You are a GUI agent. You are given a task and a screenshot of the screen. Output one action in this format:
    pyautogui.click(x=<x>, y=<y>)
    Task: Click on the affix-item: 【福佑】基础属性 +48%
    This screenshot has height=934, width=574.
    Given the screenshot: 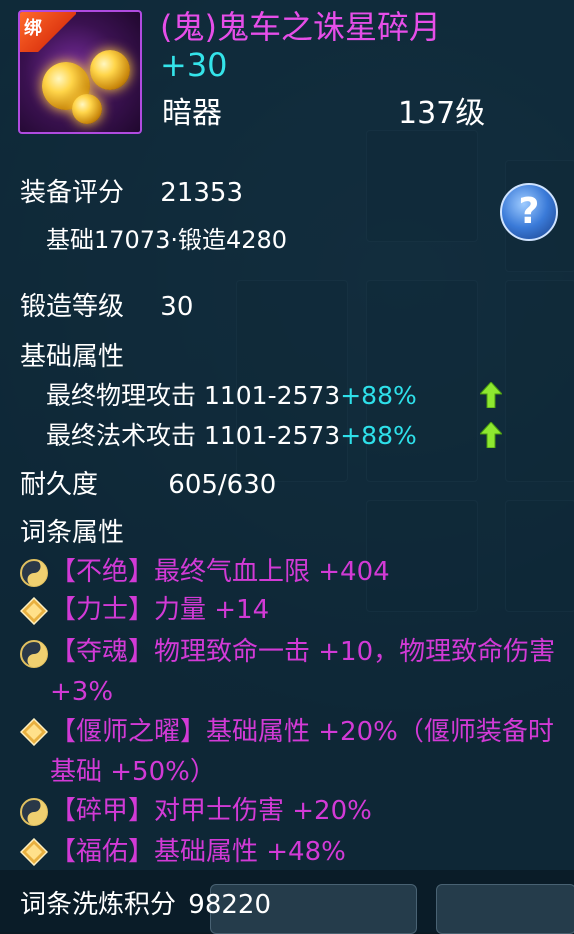 What is the action you would take?
    pyautogui.click(x=198, y=852)
    